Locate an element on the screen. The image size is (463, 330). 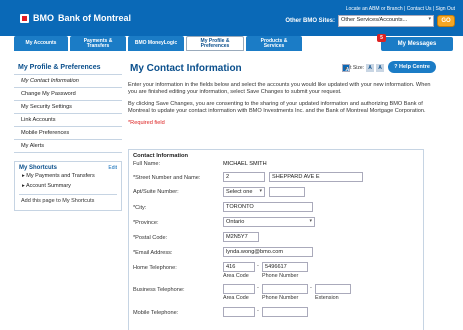
business-phone-label: Business Telephone: is located at coordinates (159, 290).